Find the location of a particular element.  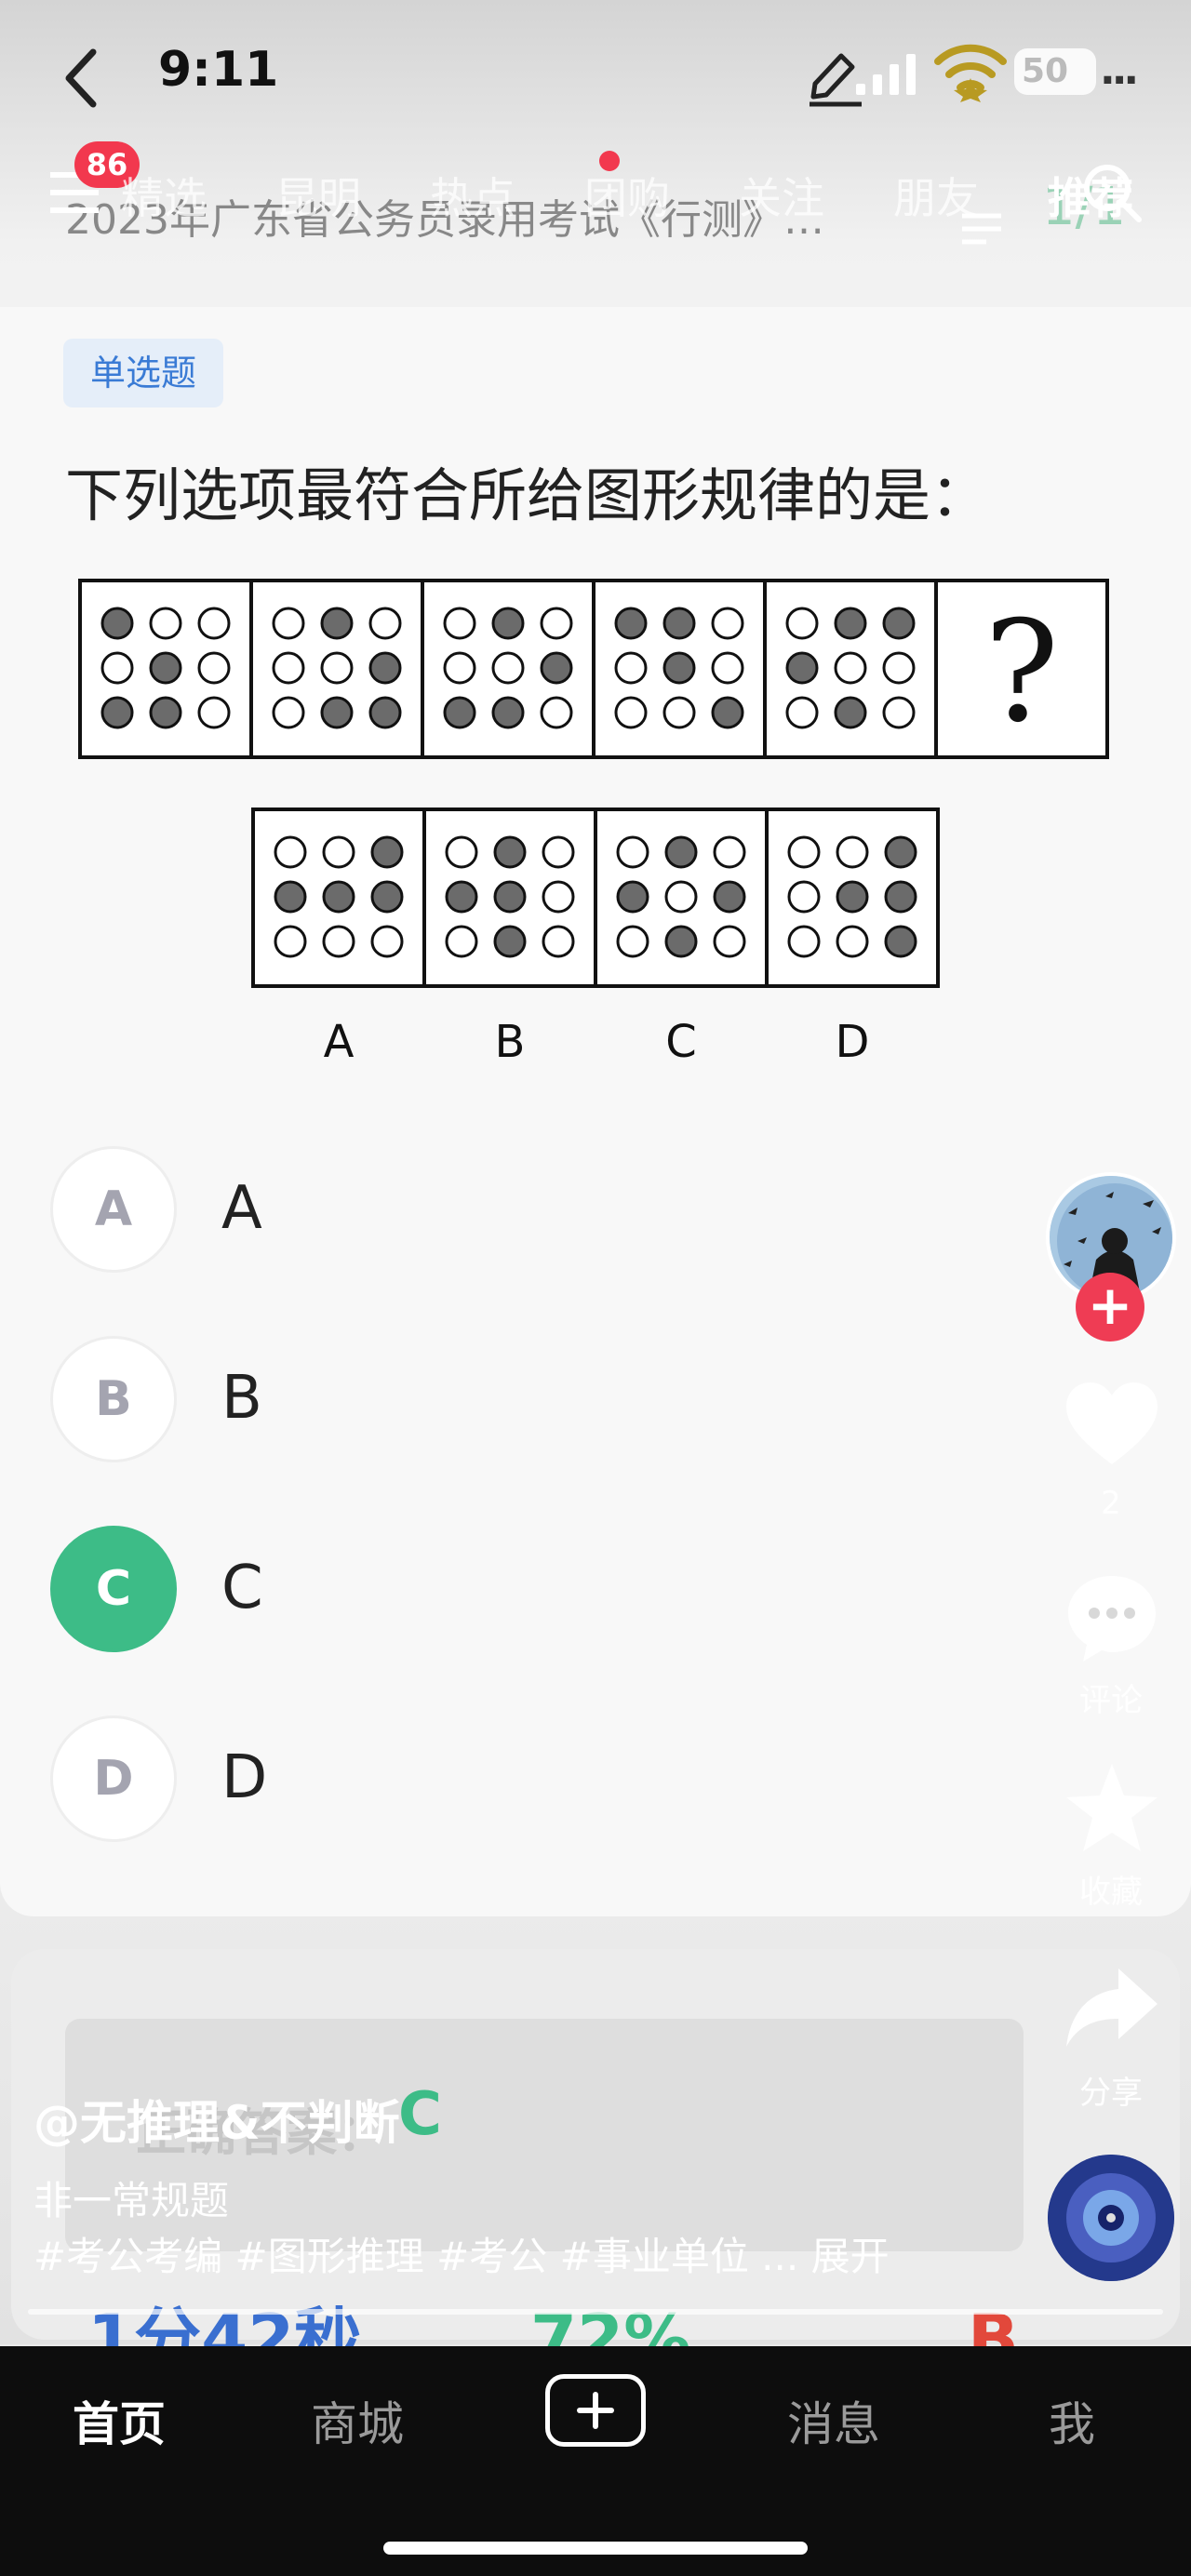

choice-label-b: B is located at coordinates (510, 1037).